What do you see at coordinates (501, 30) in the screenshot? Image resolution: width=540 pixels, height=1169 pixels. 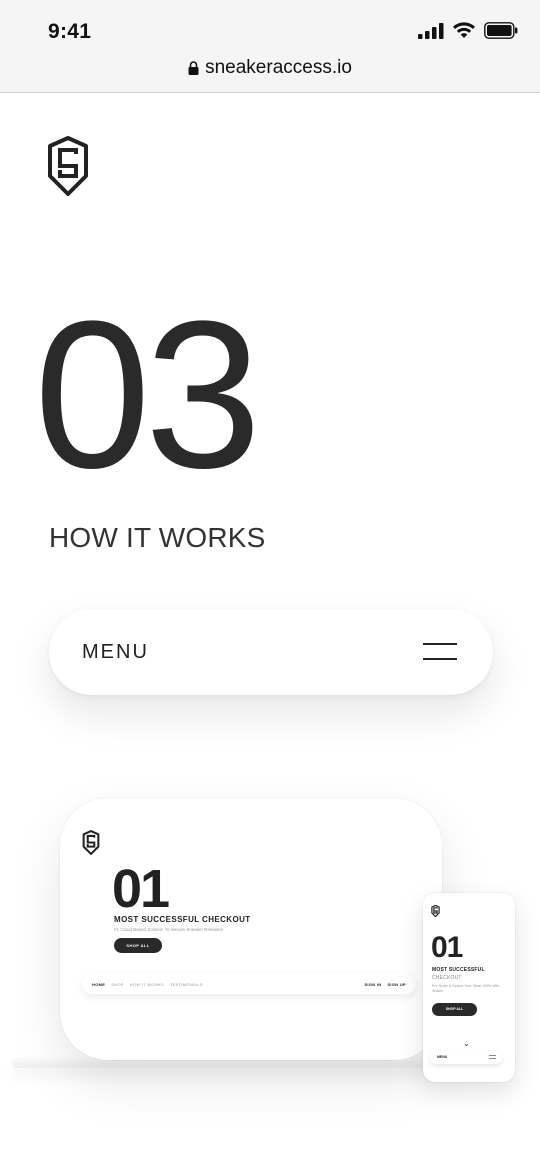 I see `battery-icon` at bounding box center [501, 30].